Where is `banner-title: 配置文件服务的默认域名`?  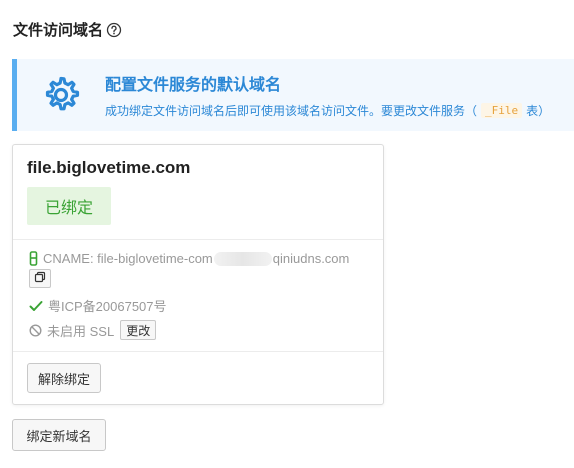
banner-title: 配置文件服务的默认域名 is located at coordinates (193, 85).